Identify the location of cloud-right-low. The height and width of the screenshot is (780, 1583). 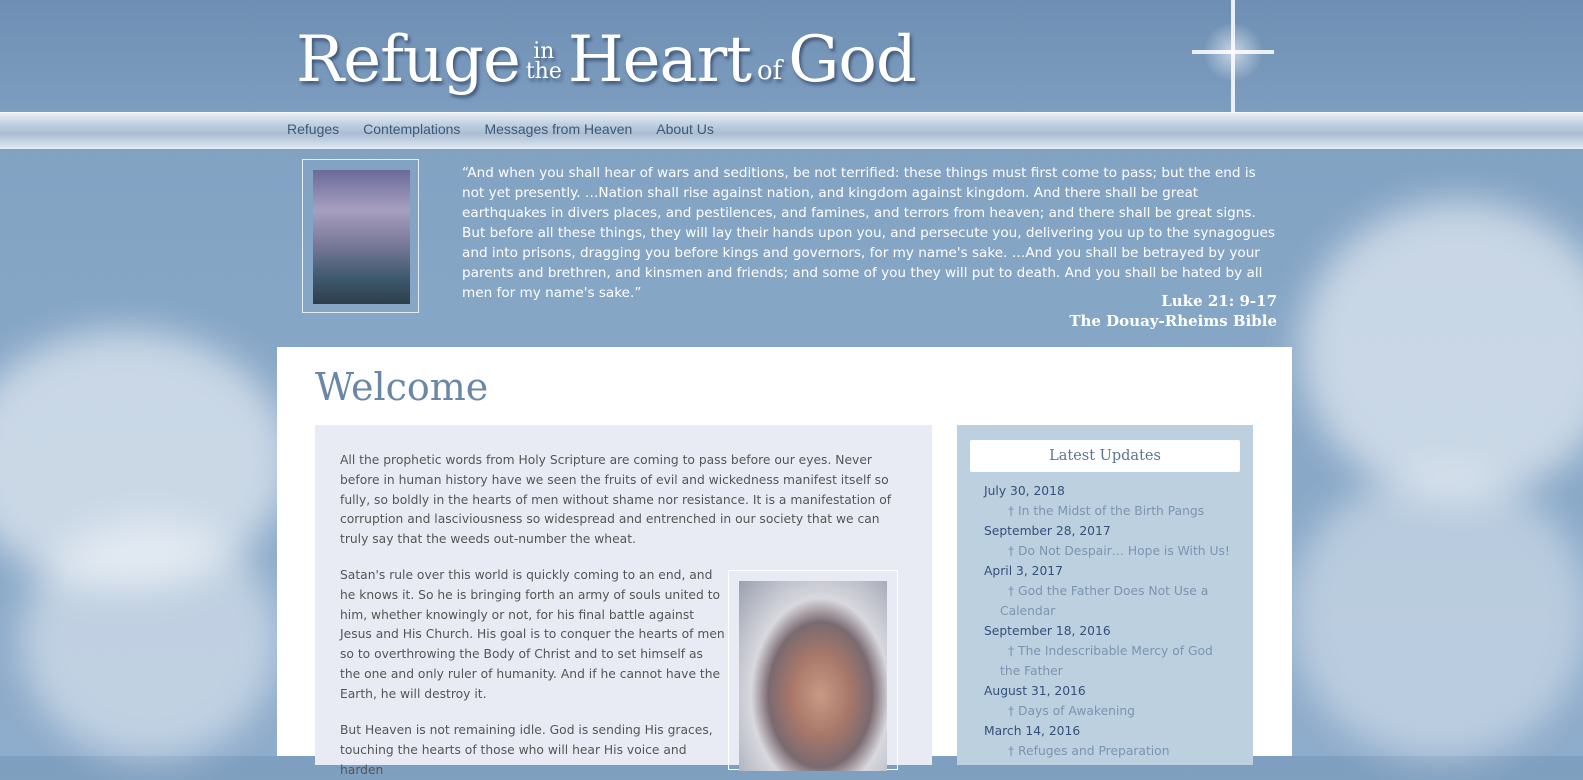
(1436, 615).